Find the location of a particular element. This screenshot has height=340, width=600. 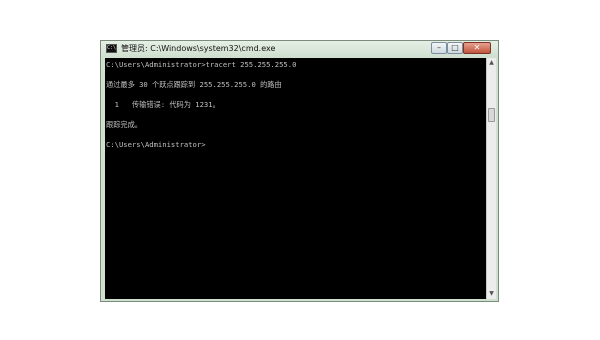

window-title: 管理员: C:\Windows\system32\cmd.exe is located at coordinates (198, 48).